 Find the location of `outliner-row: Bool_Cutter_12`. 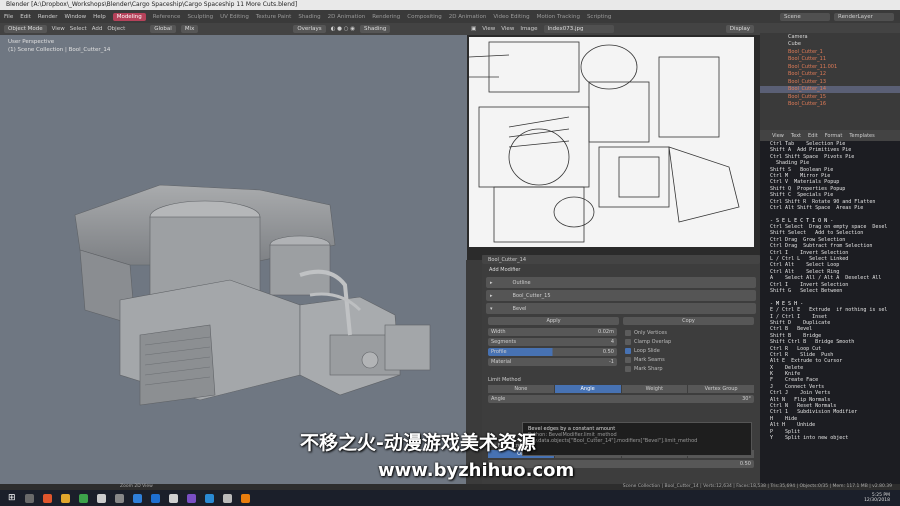

outliner-row: Bool_Cutter_12 is located at coordinates (830, 75).